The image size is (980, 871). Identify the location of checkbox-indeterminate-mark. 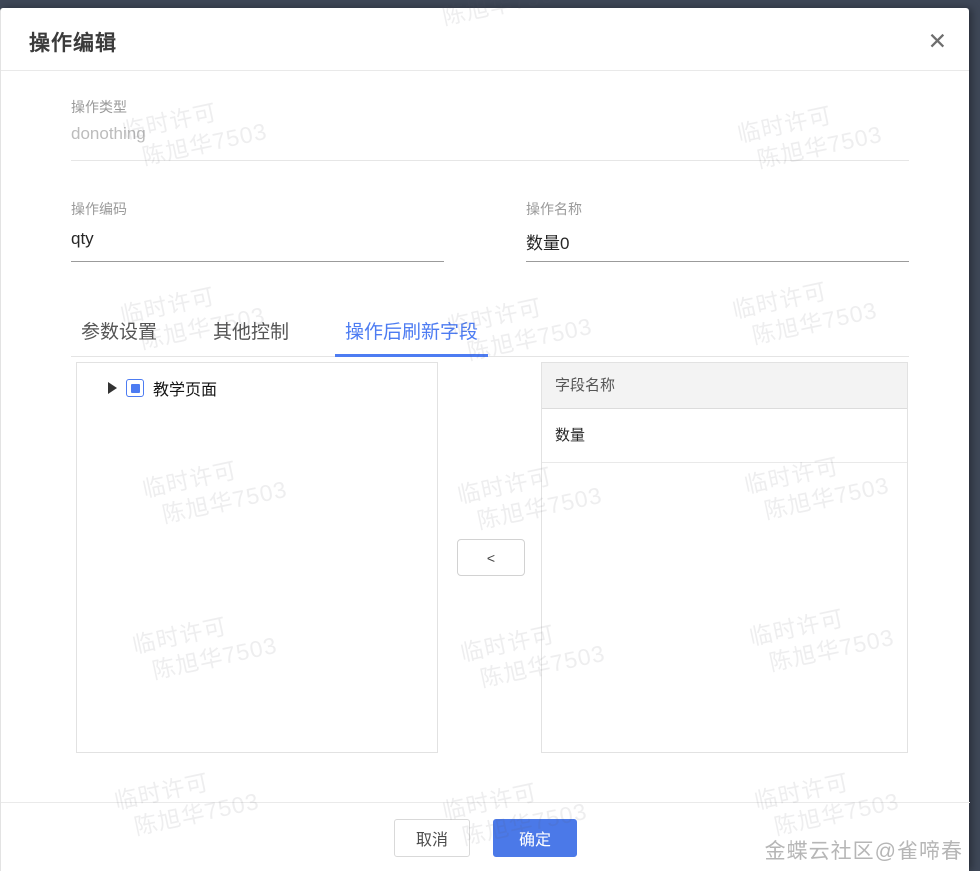
(135, 388).